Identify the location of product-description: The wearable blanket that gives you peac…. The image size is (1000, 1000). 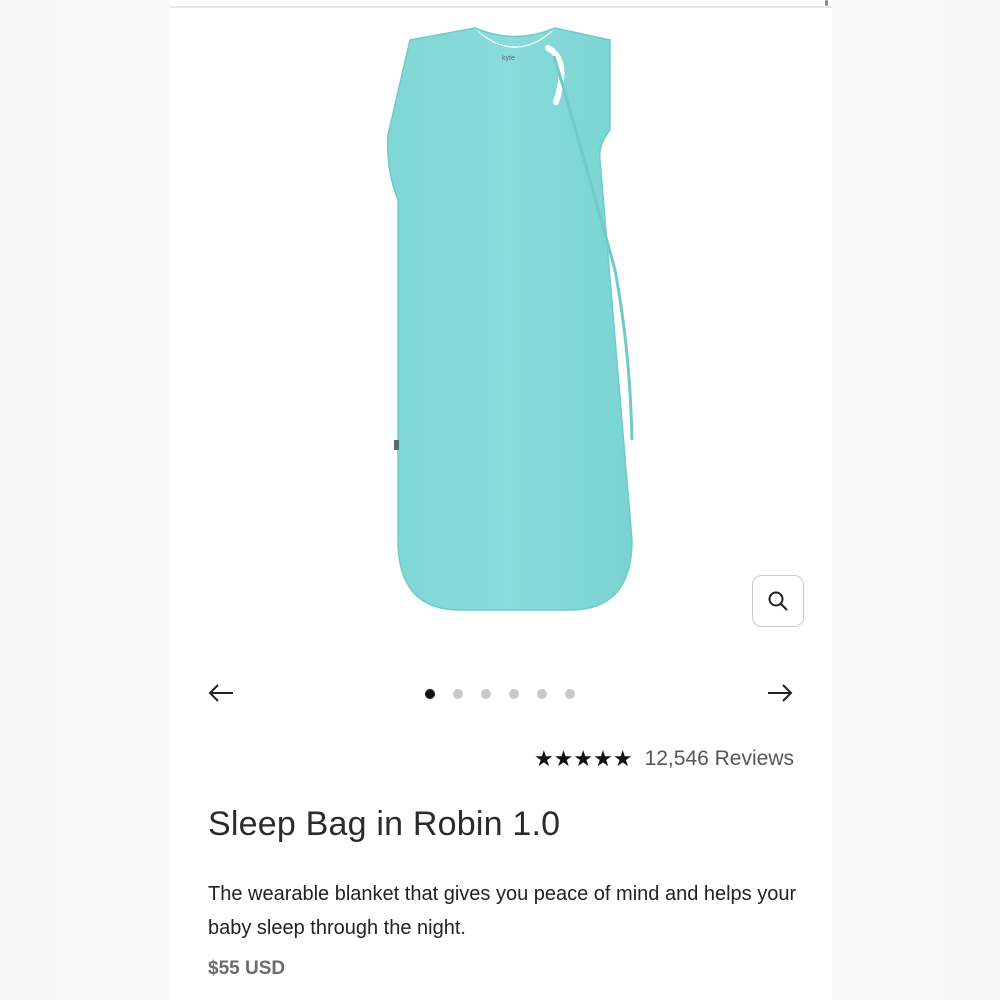
(502, 911).